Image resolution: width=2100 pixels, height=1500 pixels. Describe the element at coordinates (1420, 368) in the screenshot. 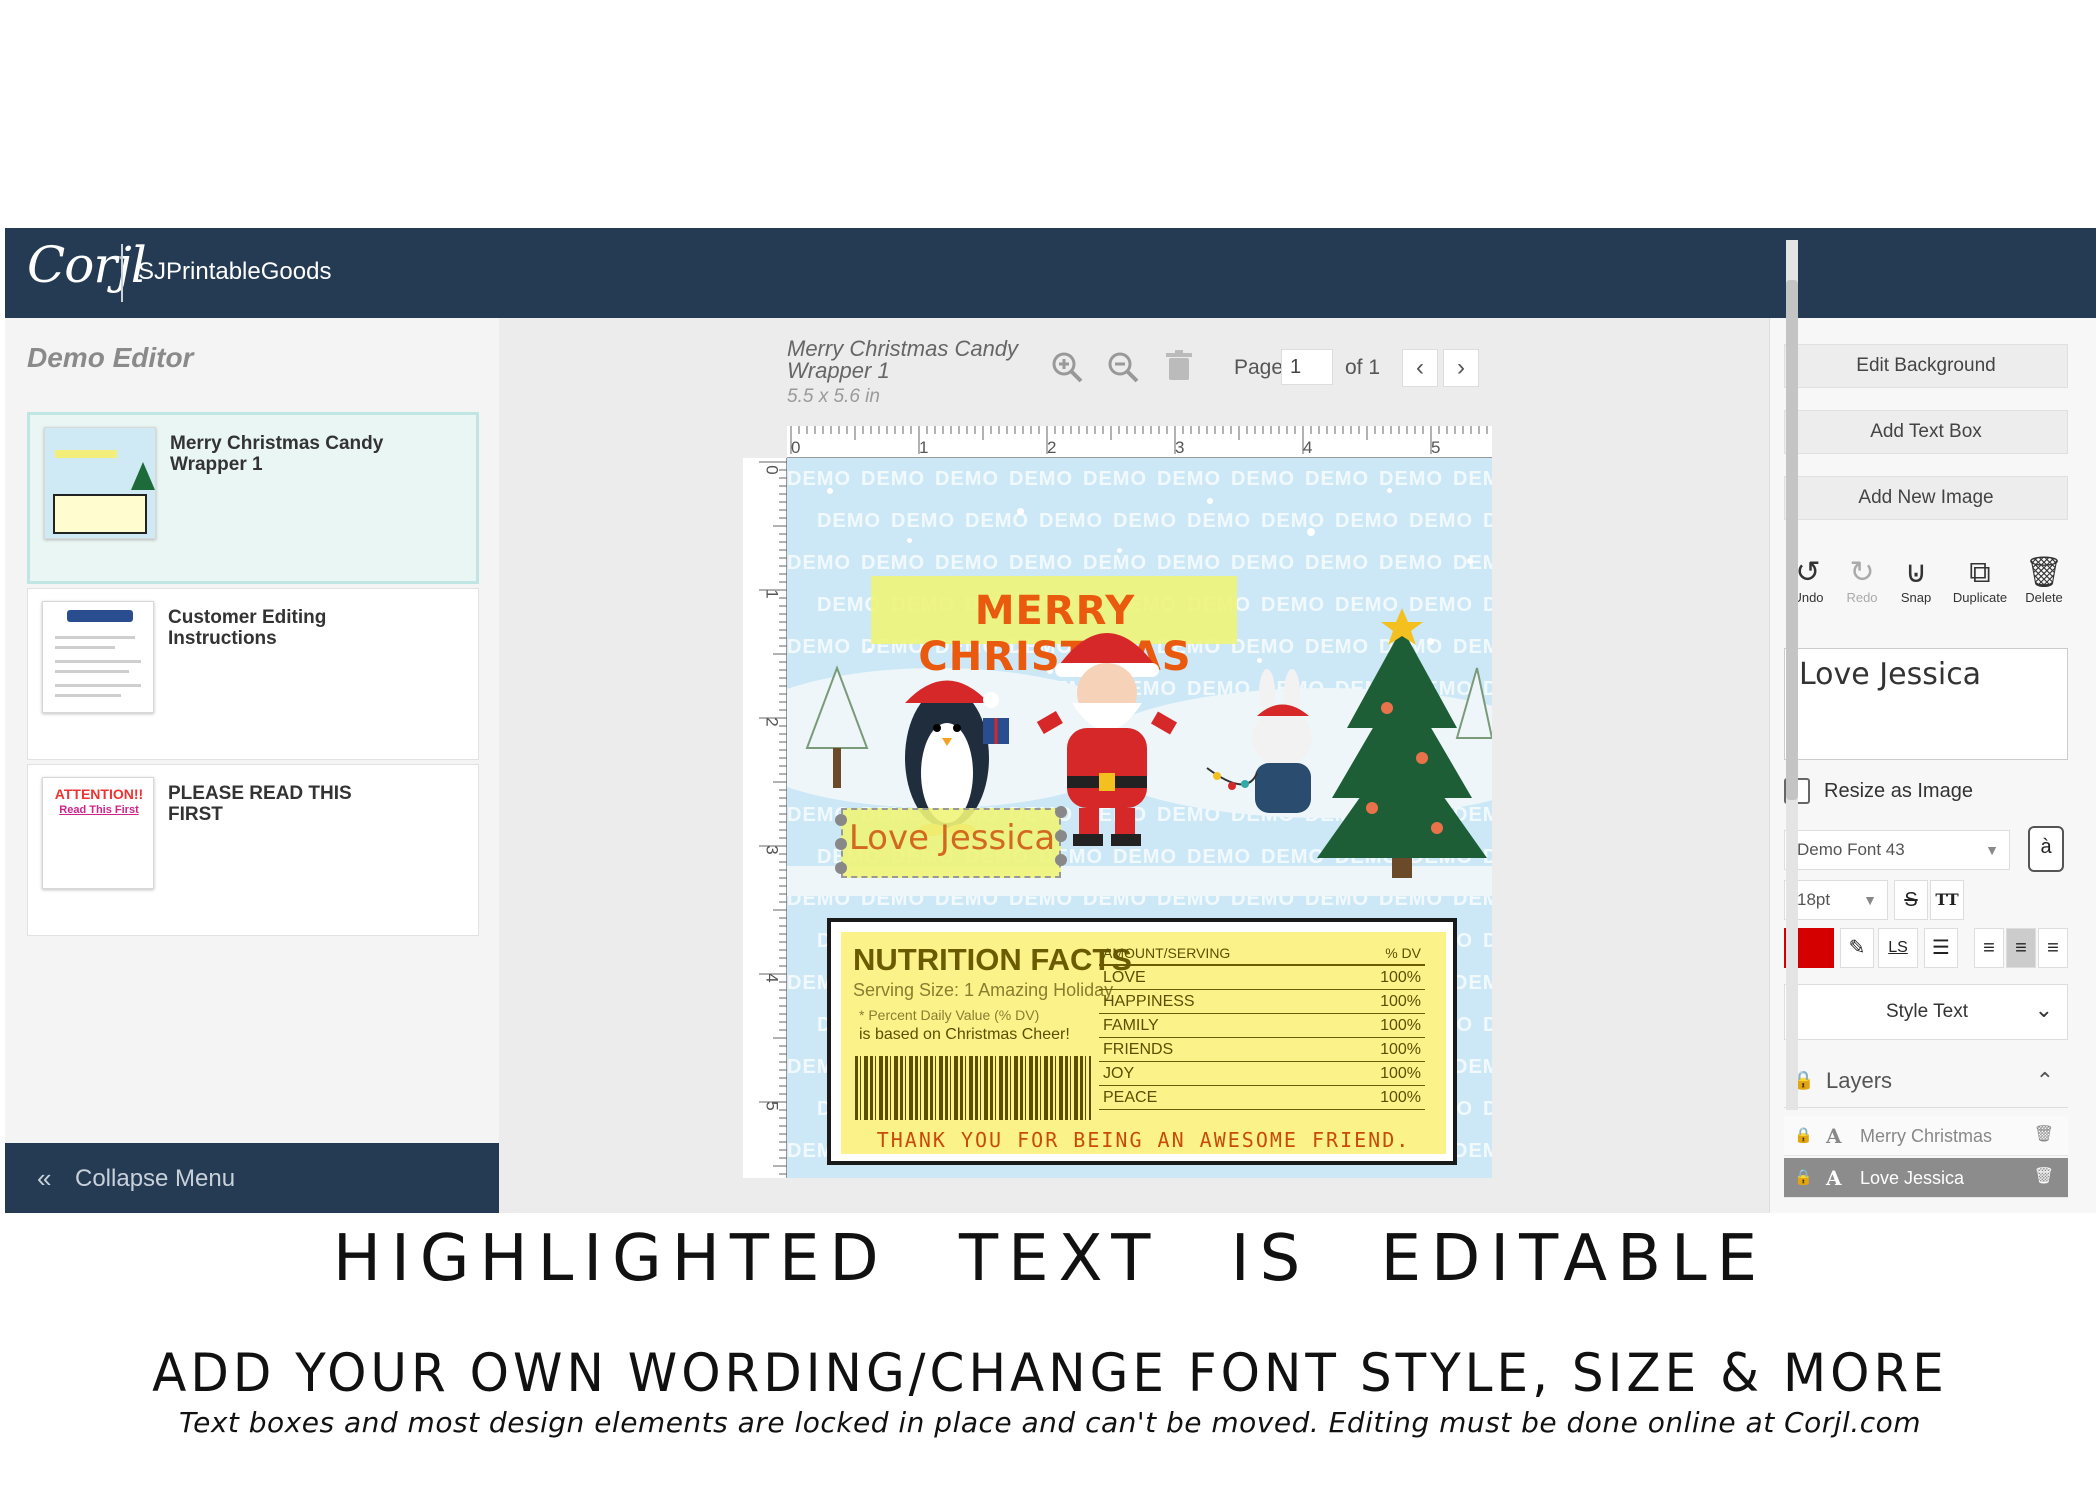

I see `prev-page-button: ‹` at that location.